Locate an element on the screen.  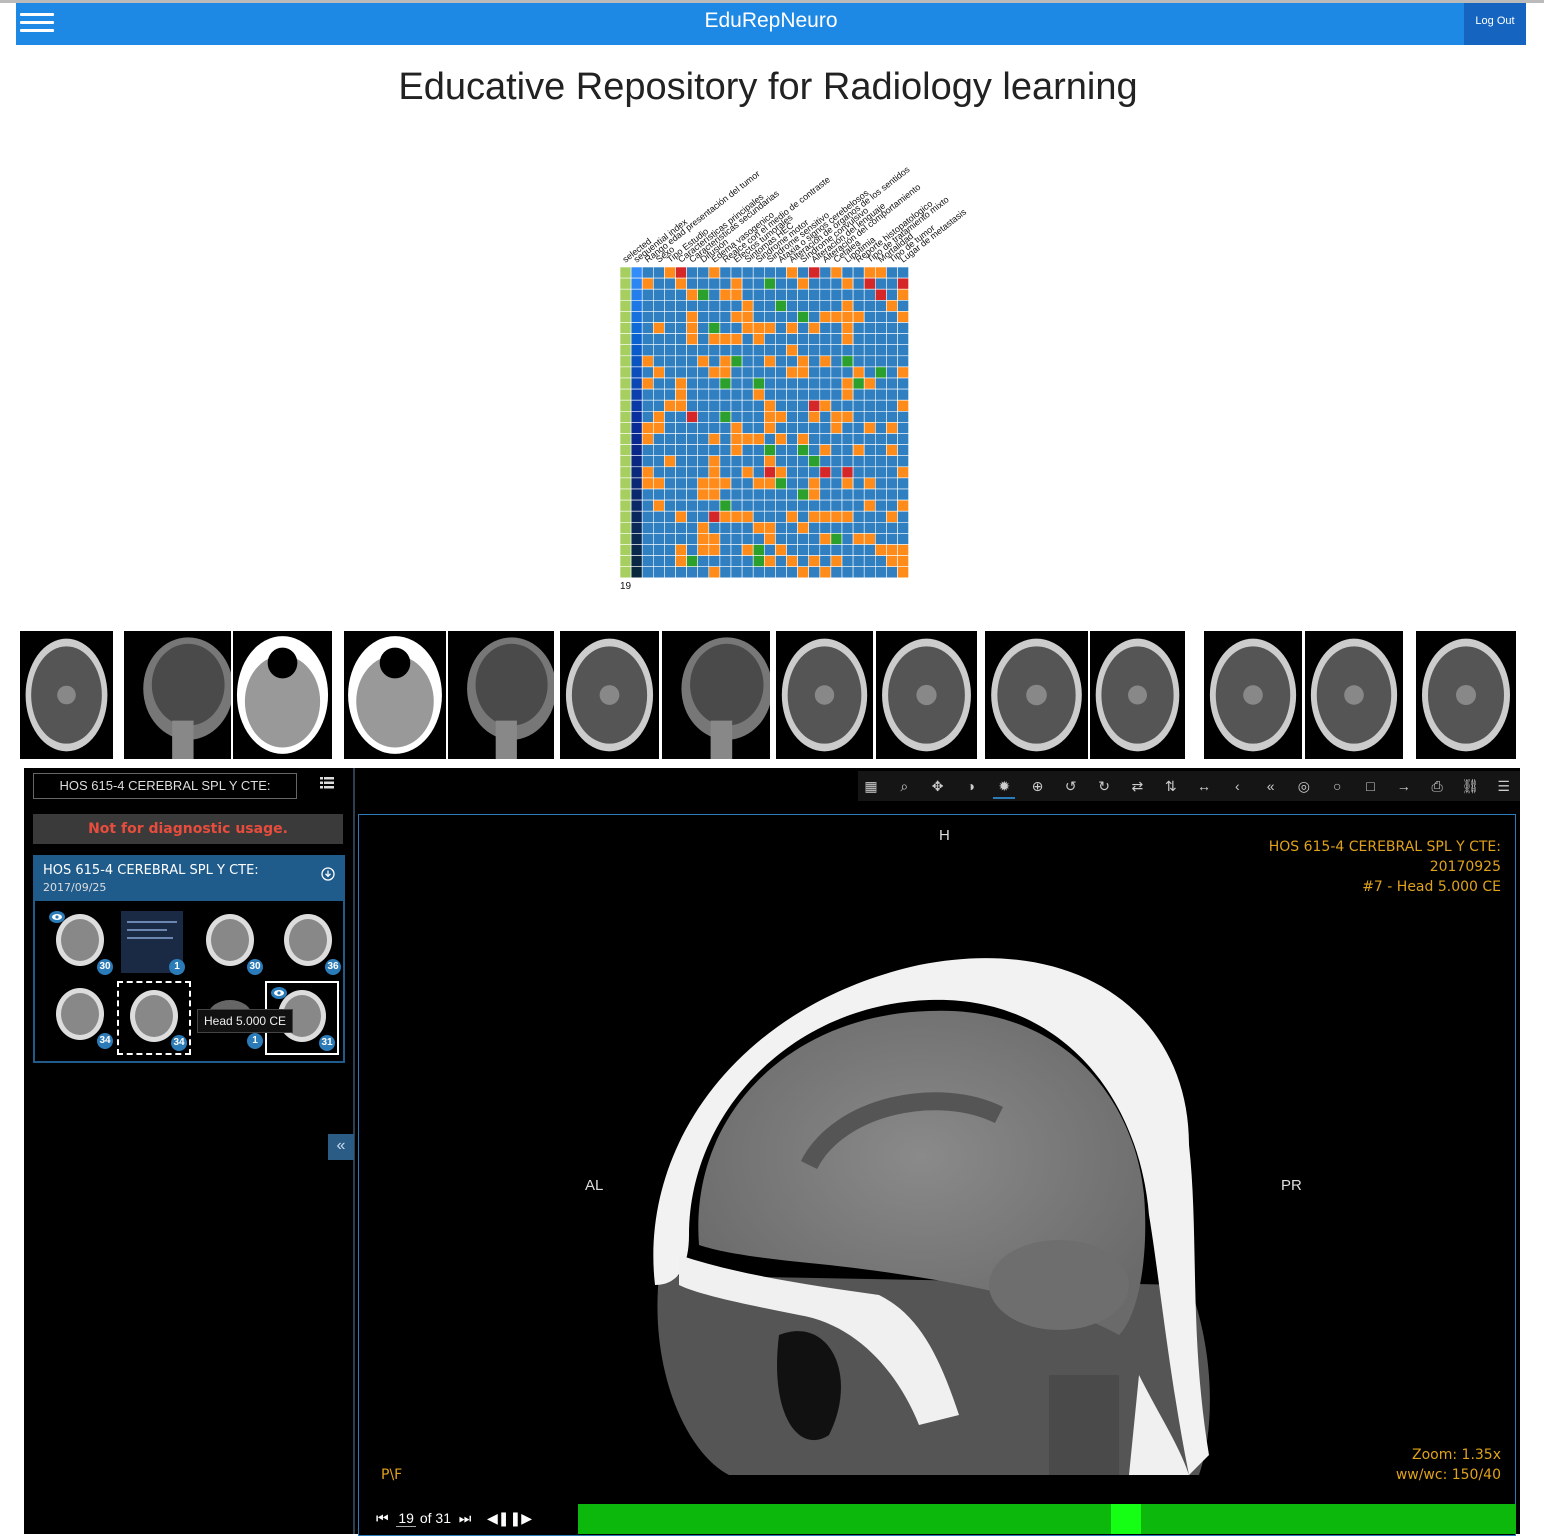
logout-button: Log Out is located at coordinates (1495, 24).